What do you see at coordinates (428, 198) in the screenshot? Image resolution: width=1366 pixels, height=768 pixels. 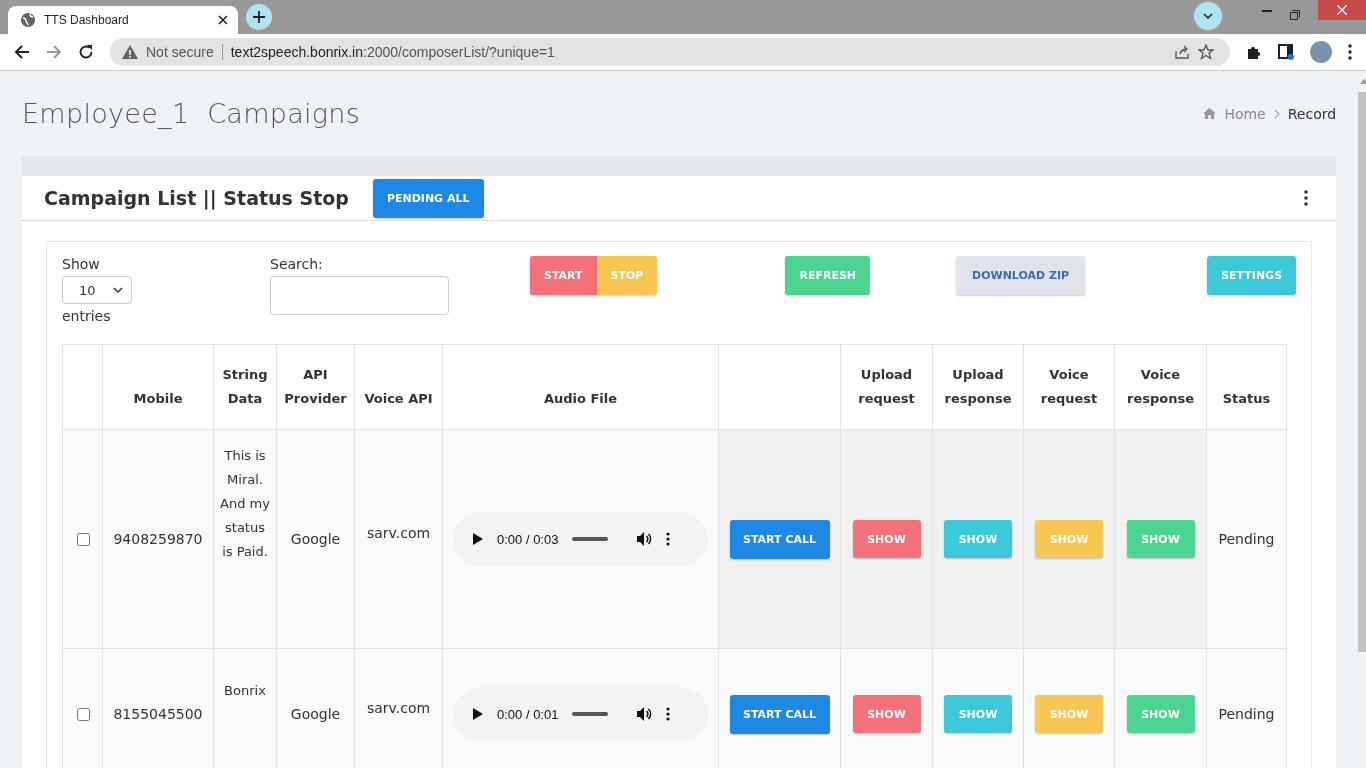 I see `pending-all-button: PENDING ALL` at bounding box center [428, 198].